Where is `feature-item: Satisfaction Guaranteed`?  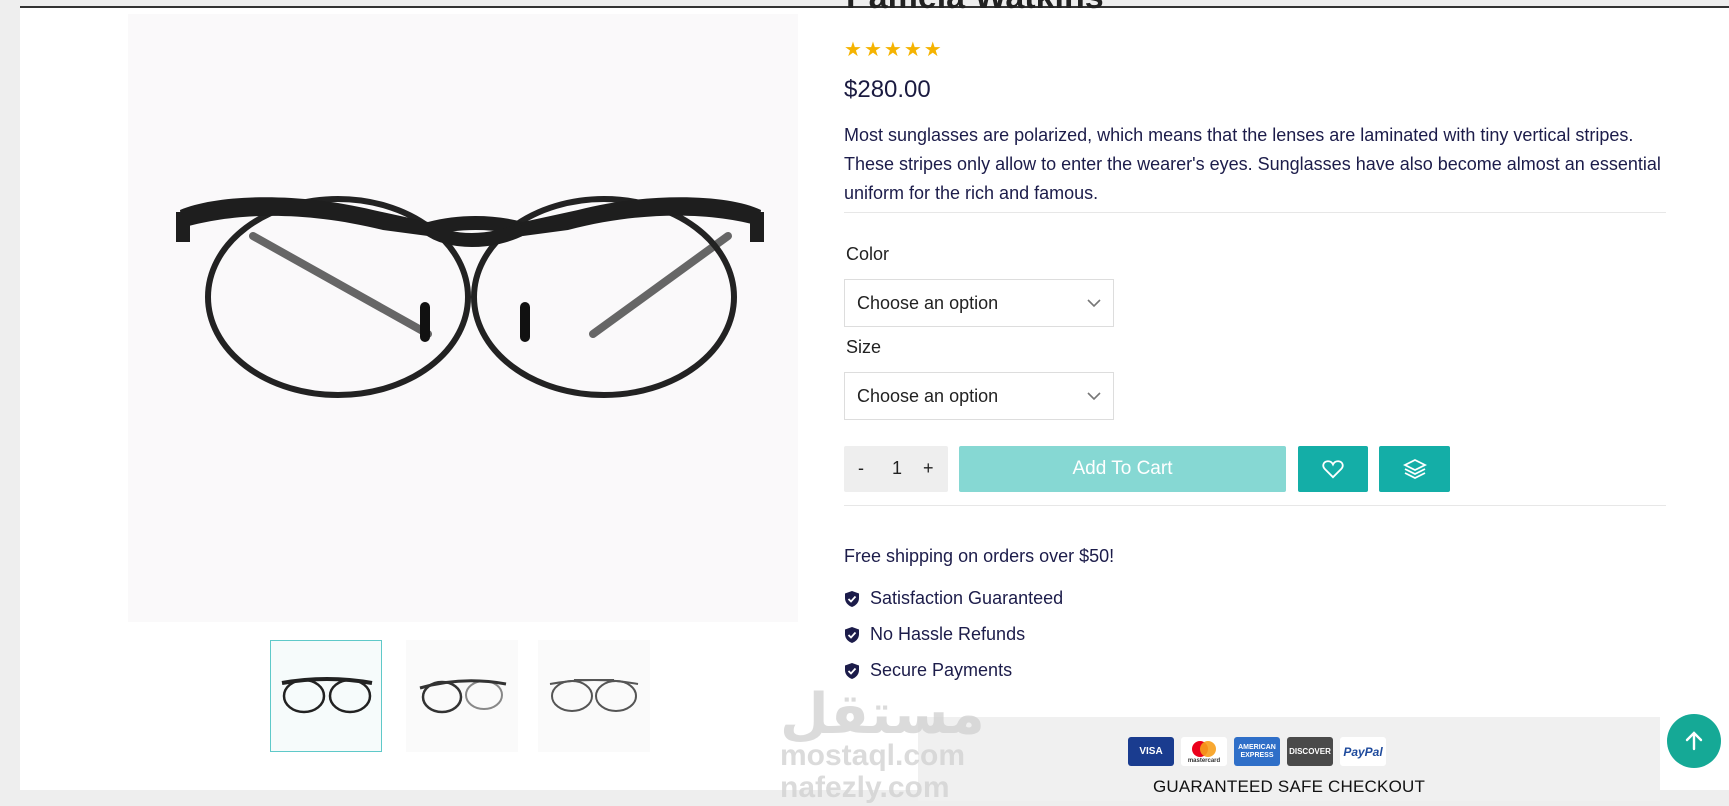 feature-item: Satisfaction Guaranteed is located at coordinates (953, 598).